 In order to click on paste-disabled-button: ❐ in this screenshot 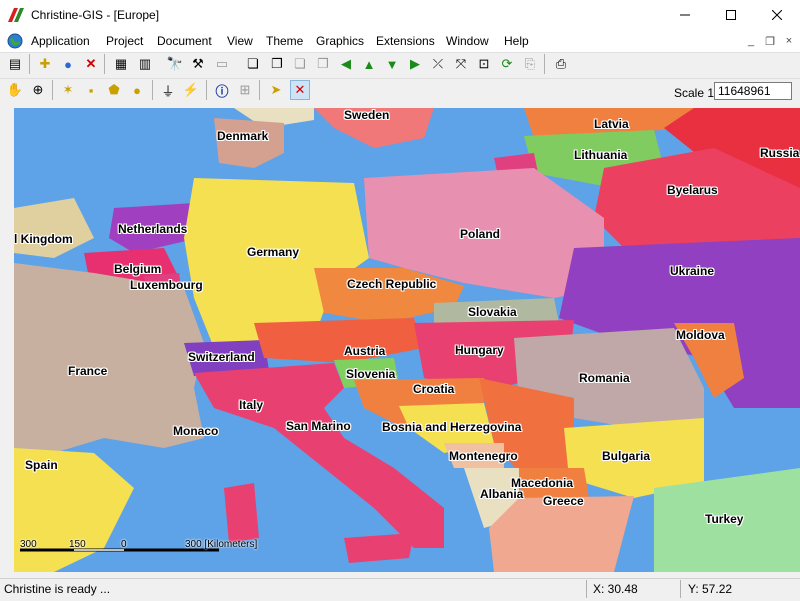, I will do `click(323, 64)`.